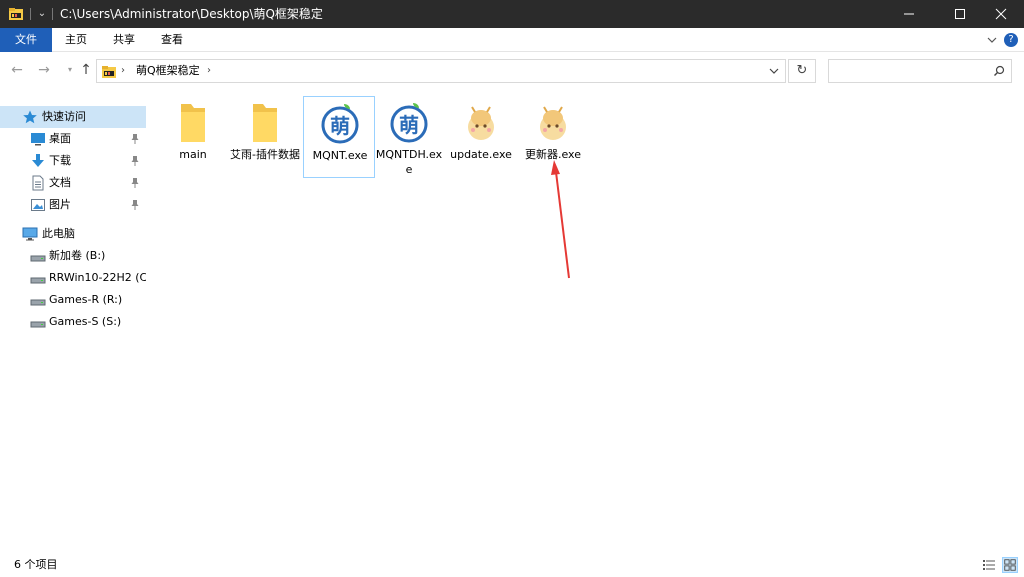 The height and width of the screenshot is (577, 1024). I want to click on folder-location-icon, so click(109, 72).